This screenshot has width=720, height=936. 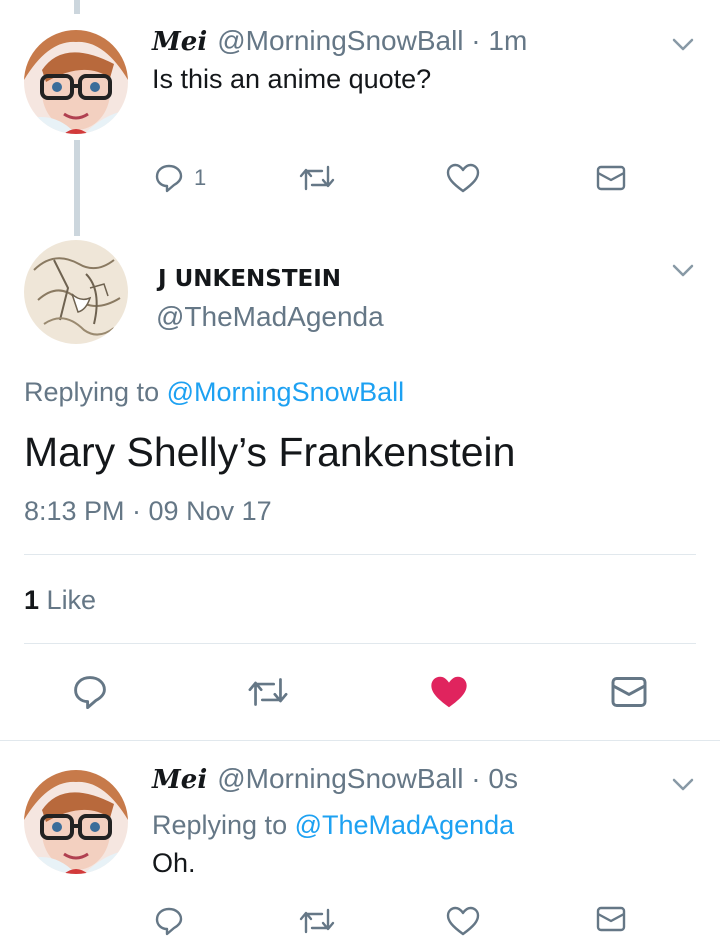 I want to click on likes-label: Like, so click(x=71, y=600).